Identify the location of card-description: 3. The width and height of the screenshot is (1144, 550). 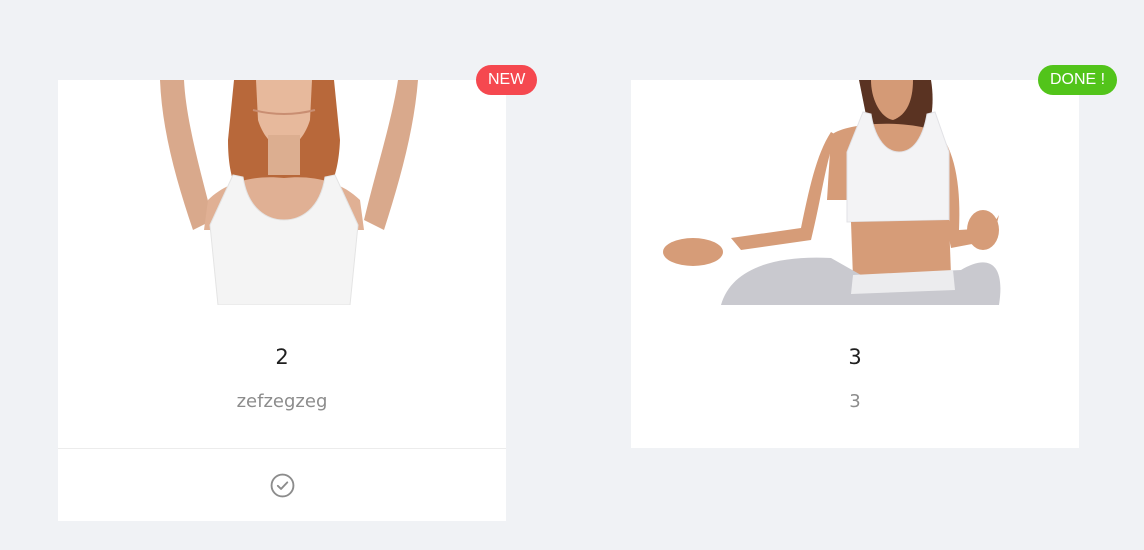
(855, 401).